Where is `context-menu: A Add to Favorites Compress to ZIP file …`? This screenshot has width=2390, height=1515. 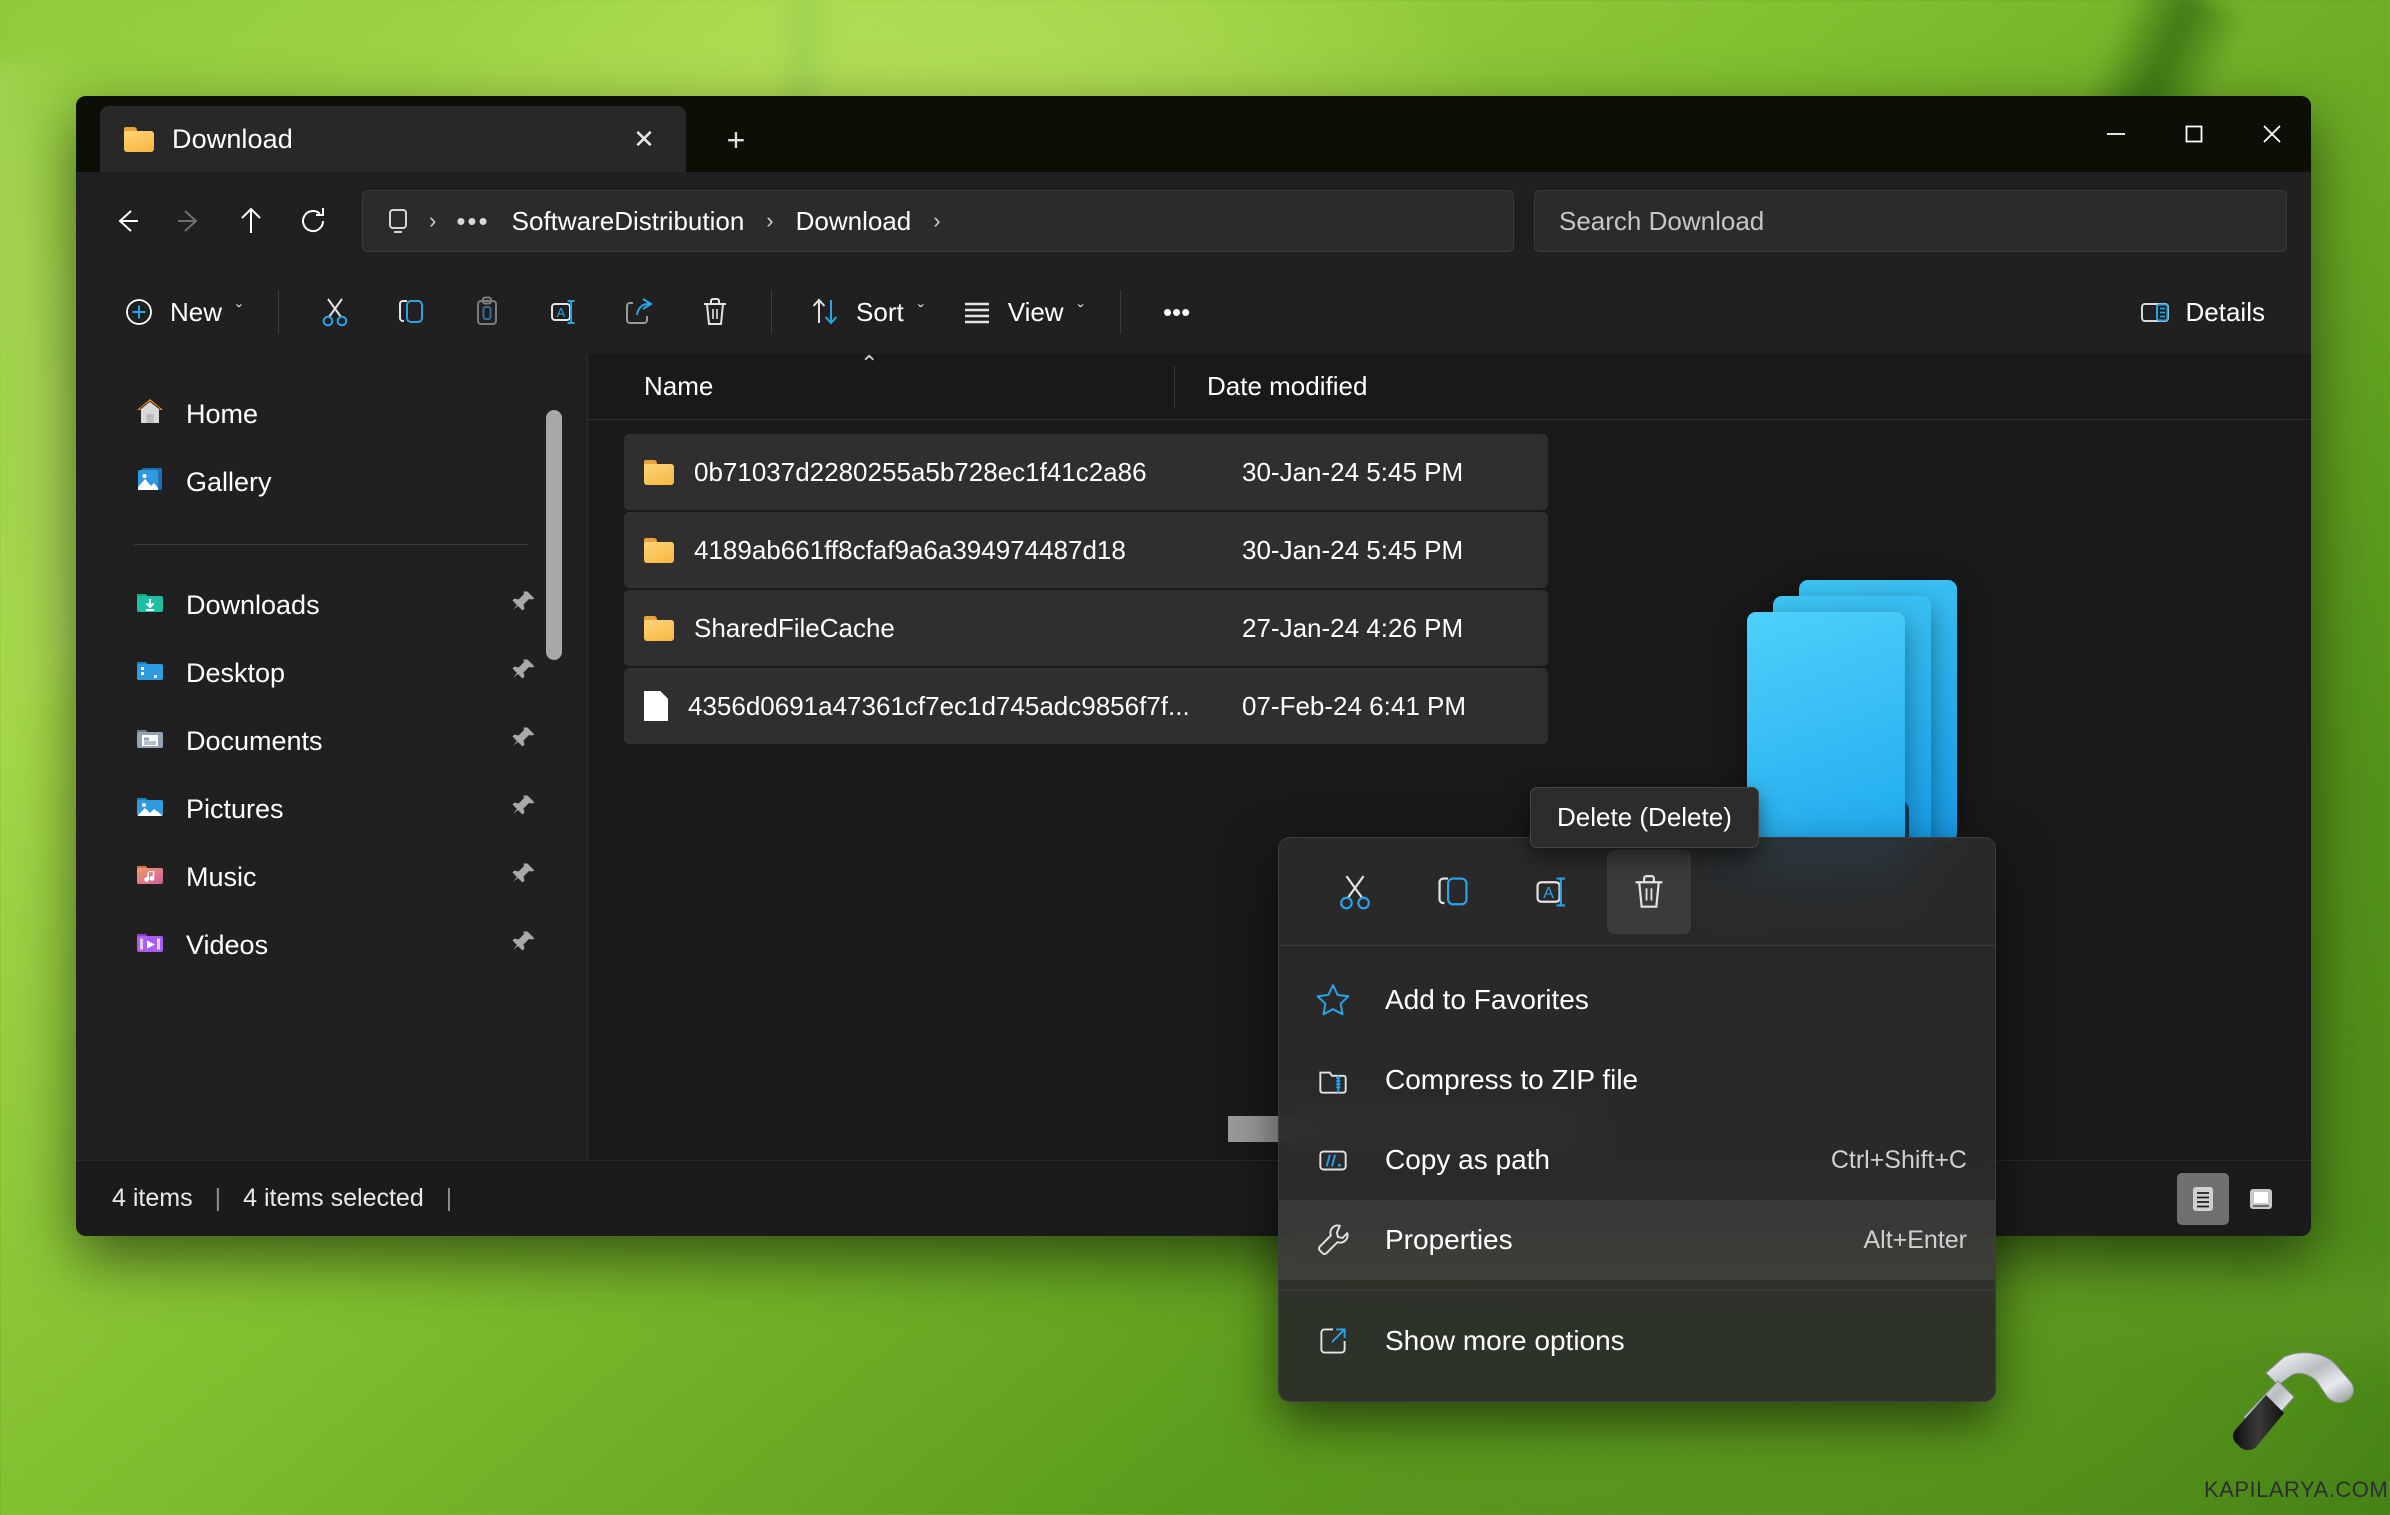 context-menu: A Add to Favorites Compress to ZIP file … is located at coordinates (1637, 1119).